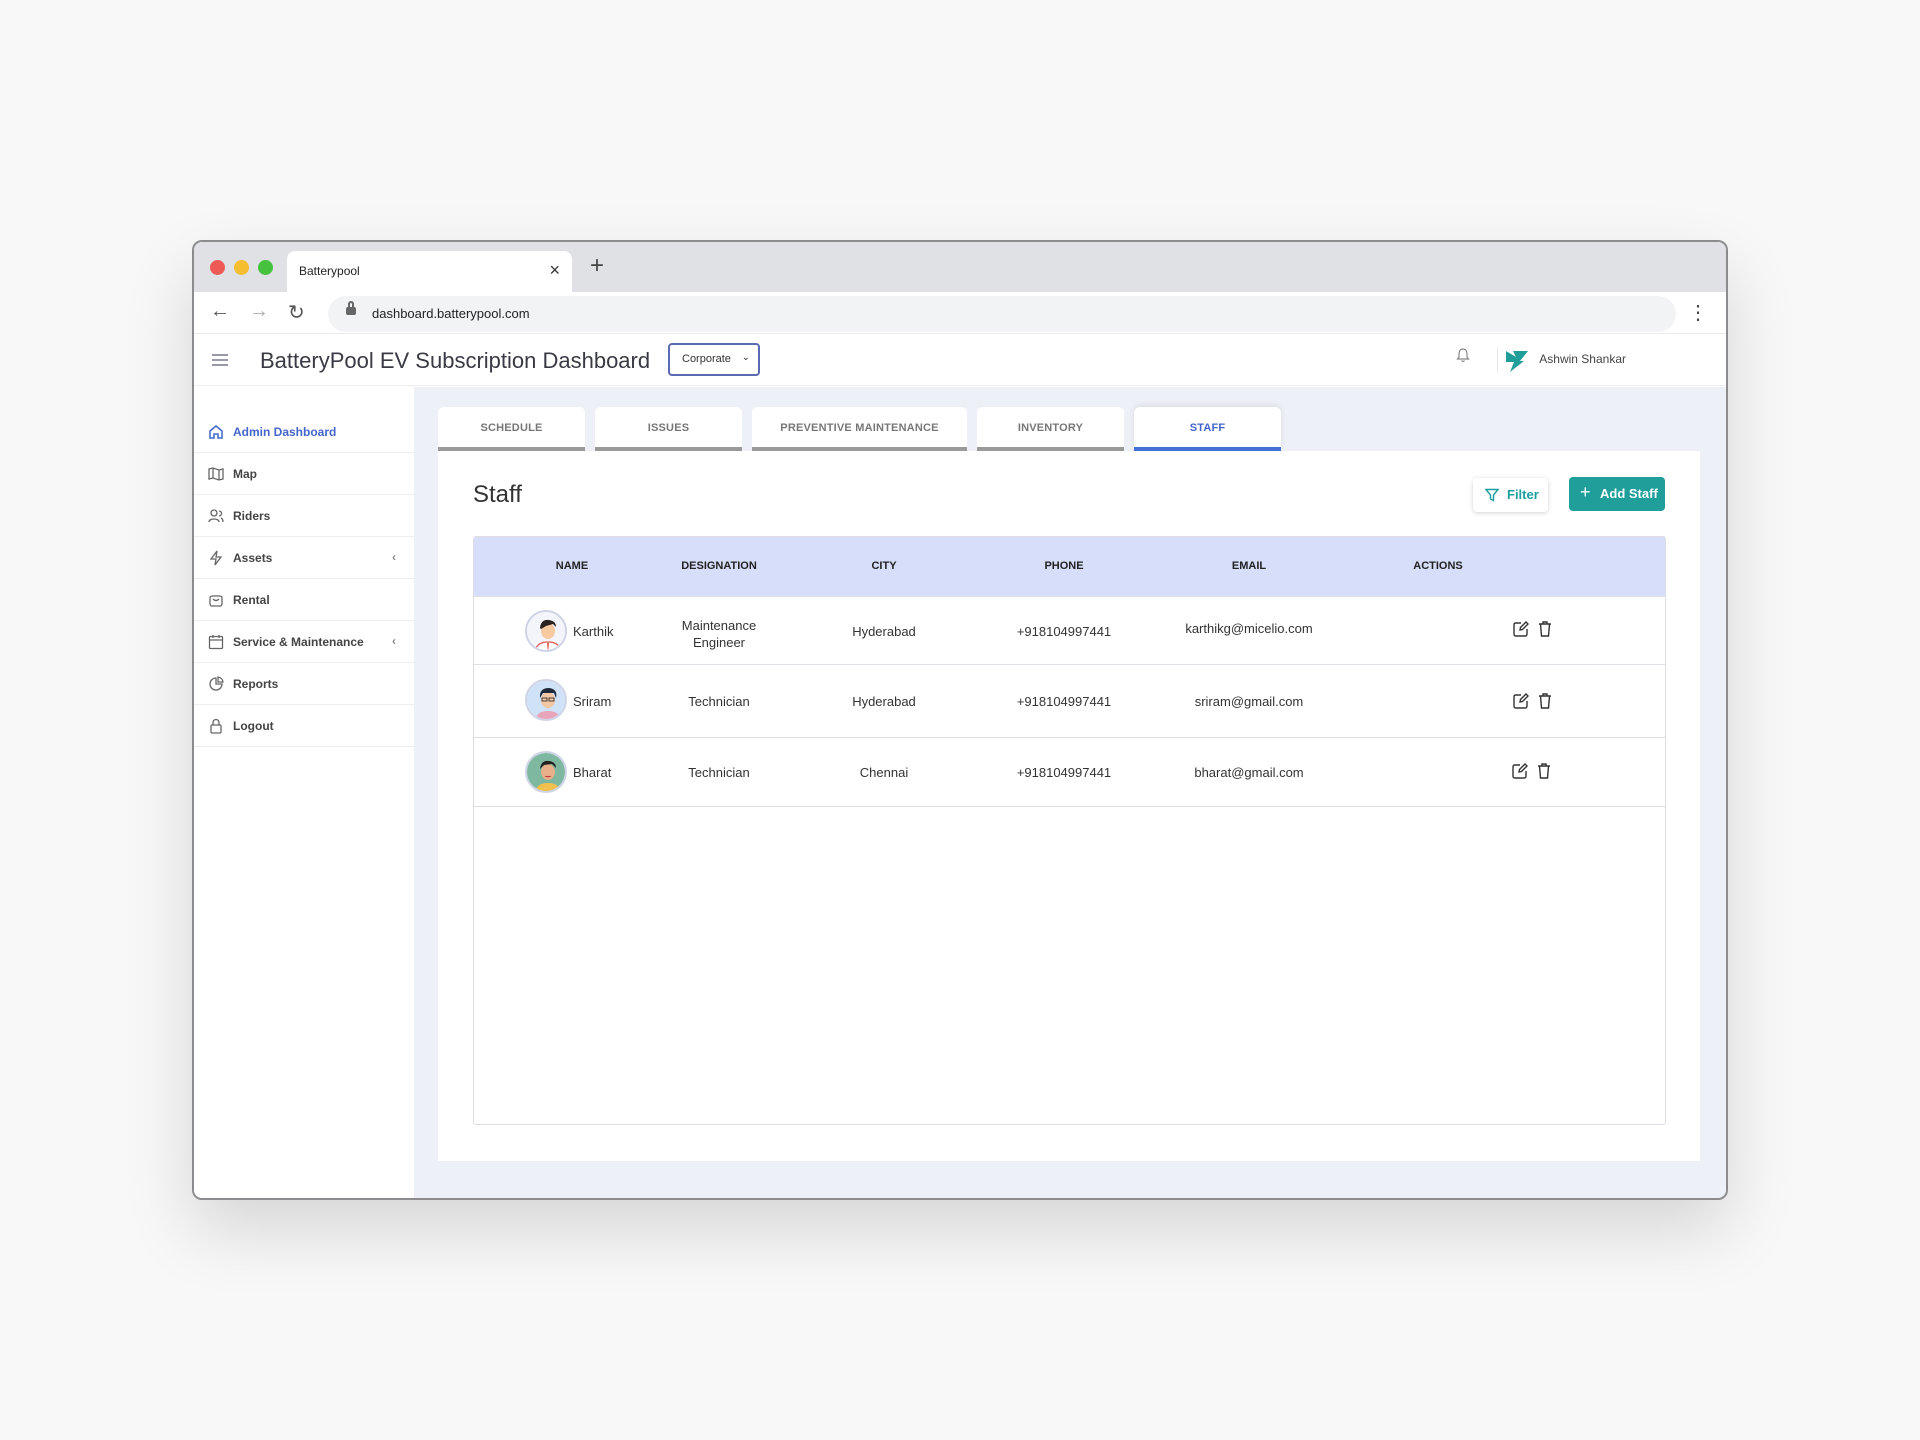 Image resolution: width=1920 pixels, height=1440 pixels. I want to click on user-avatar, so click(1517, 360).